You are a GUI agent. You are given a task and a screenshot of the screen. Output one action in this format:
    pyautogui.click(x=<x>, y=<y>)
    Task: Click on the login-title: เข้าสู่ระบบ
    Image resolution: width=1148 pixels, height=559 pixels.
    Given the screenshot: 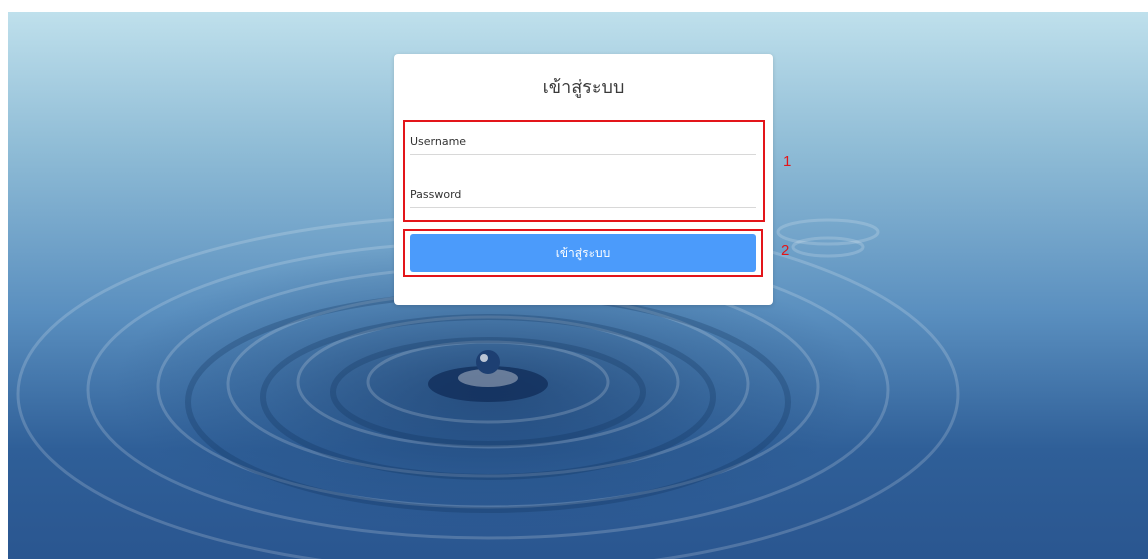 What is the action you would take?
    pyautogui.click(x=583, y=87)
    